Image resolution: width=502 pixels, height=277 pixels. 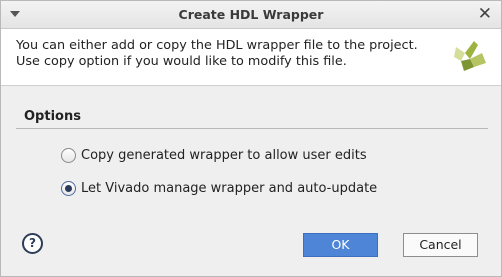 I want to click on options-heading: Options, so click(x=52, y=116).